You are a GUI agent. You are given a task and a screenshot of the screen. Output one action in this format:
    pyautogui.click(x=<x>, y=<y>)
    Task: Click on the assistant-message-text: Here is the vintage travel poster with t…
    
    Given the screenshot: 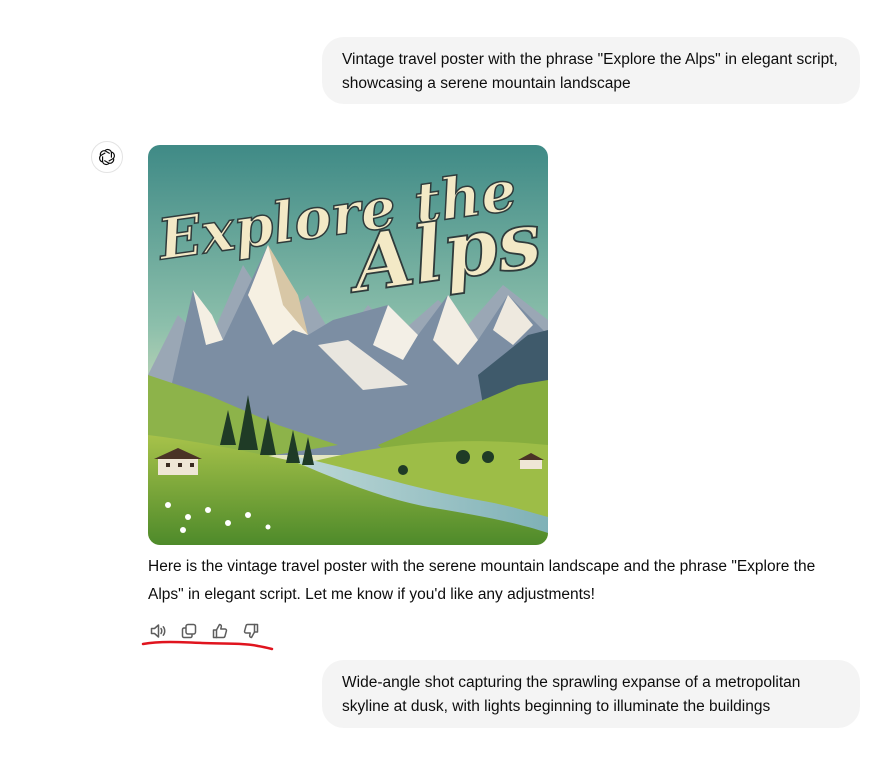 What is the action you would take?
    pyautogui.click(x=498, y=581)
    